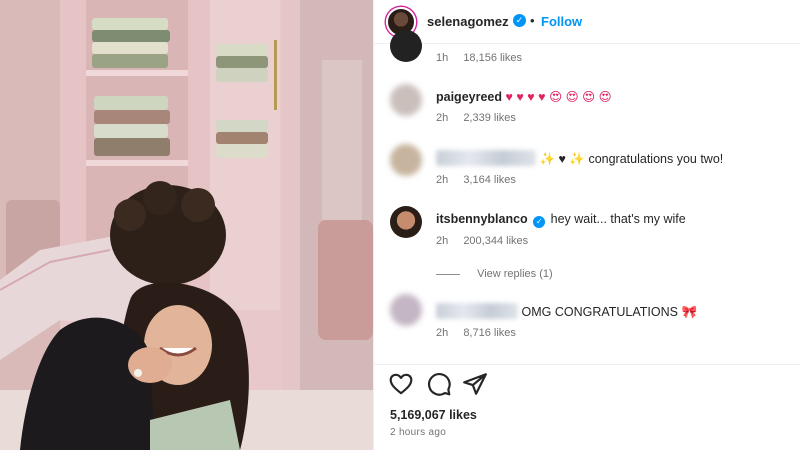 The image size is (800, 450). I want to click on comment-meta: 1h 18,156 likes, so click(485, 58).